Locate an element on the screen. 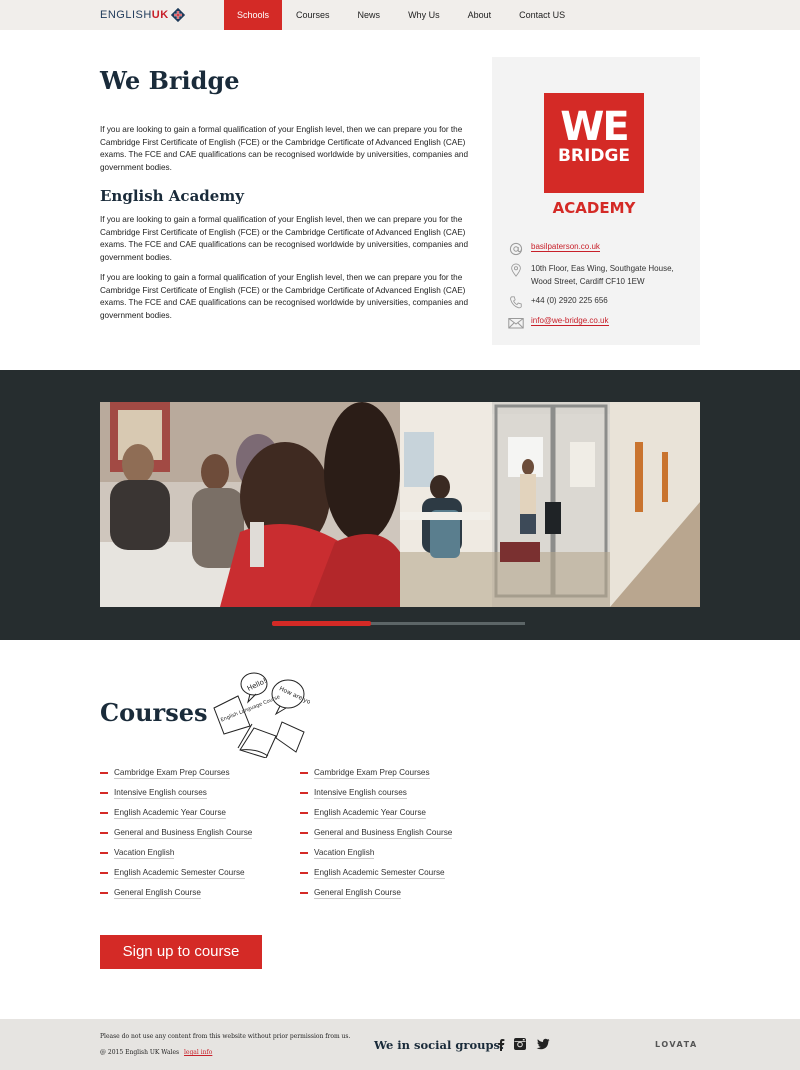 This screenshot has width=800, height=1070. lovata-brand: LOVATA is located at coordinates (676, 1044).